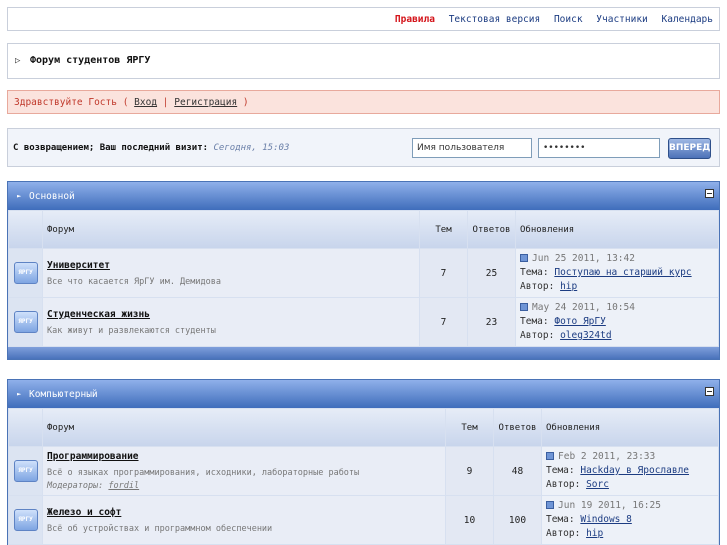 The image size is (727, 545). What do you see at coordinates (469, 471) in the screenshot?
I see `forum-topics-count: 9` at bounding box center [469, 471].